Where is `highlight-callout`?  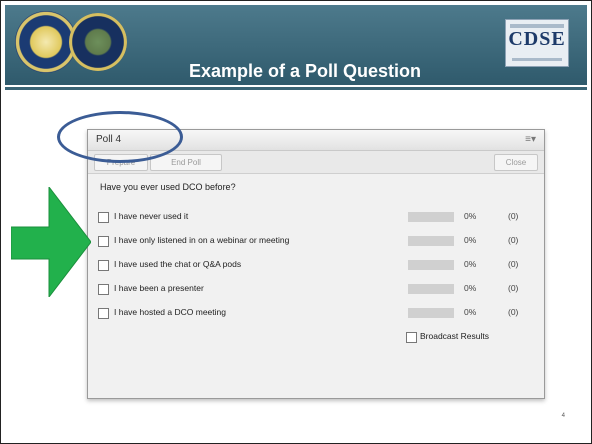 highlight-callout is located at coordinates (120, 137).